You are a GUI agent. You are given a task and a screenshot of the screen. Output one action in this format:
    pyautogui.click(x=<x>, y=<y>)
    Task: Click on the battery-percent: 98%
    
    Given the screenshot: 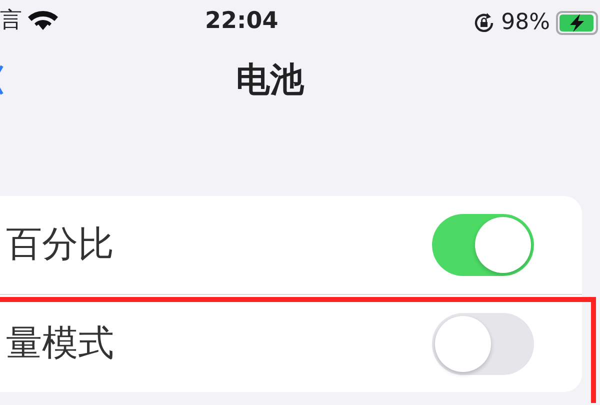 What is the action you would take?
    pyautogui.click(x=525, y=23)
    